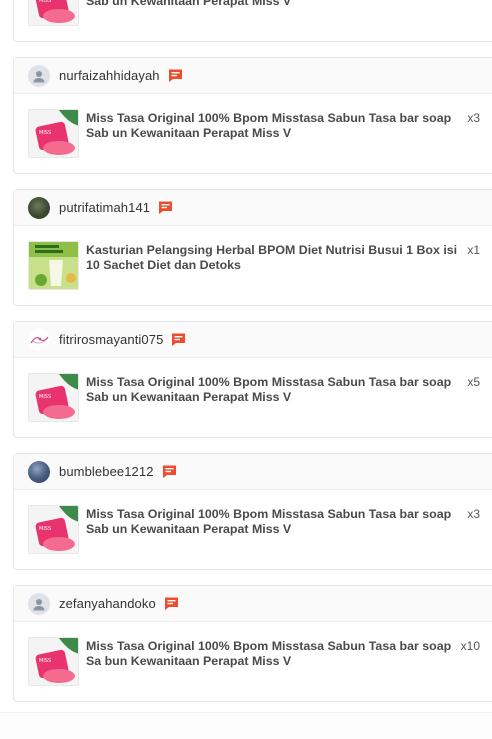 The width and height of the screenshot is (492, 739). What do you see at coordinates (473, 382) in the screenshot?
I see `quantity: x5` at bounding box center [473, 382].